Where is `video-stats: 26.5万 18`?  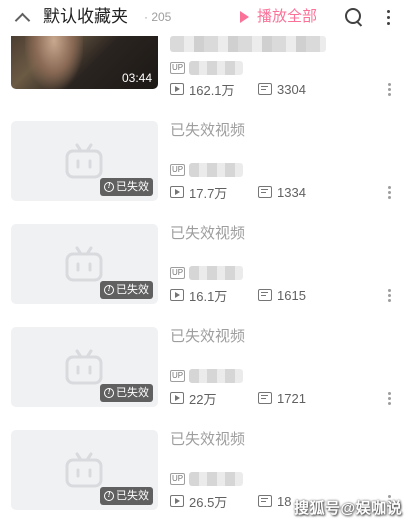
video-stats: 26.5万 18 is located at coordinates (230, 501).